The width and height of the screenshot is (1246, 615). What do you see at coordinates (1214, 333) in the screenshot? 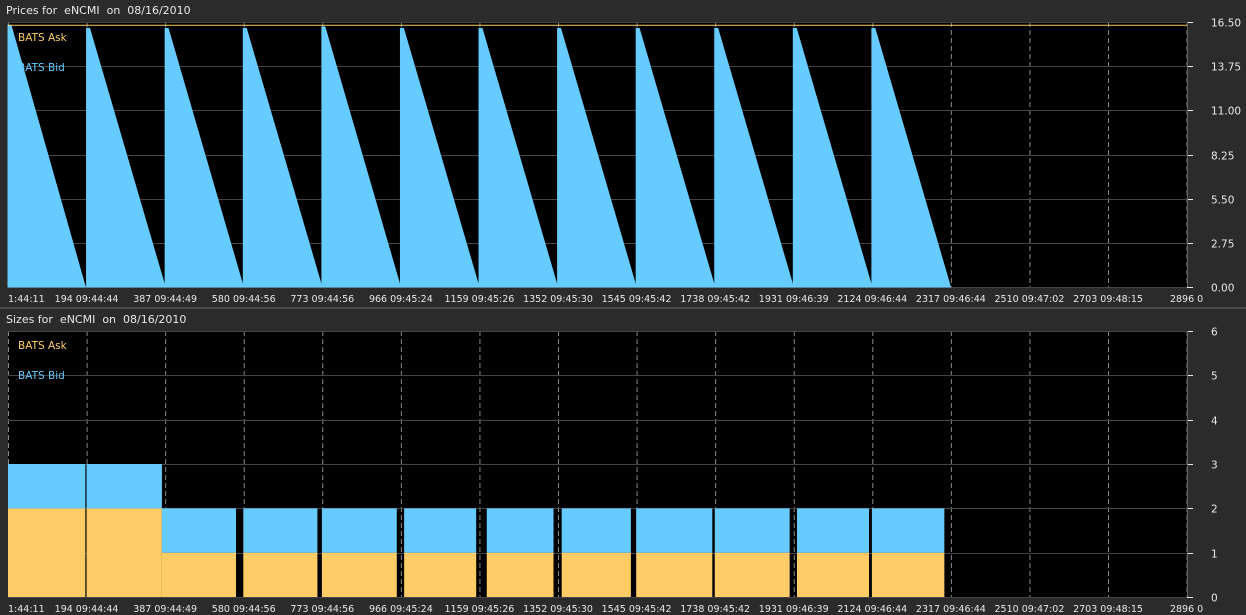
I see `y-tick-label: 6` at bounding box center [1214, 333].